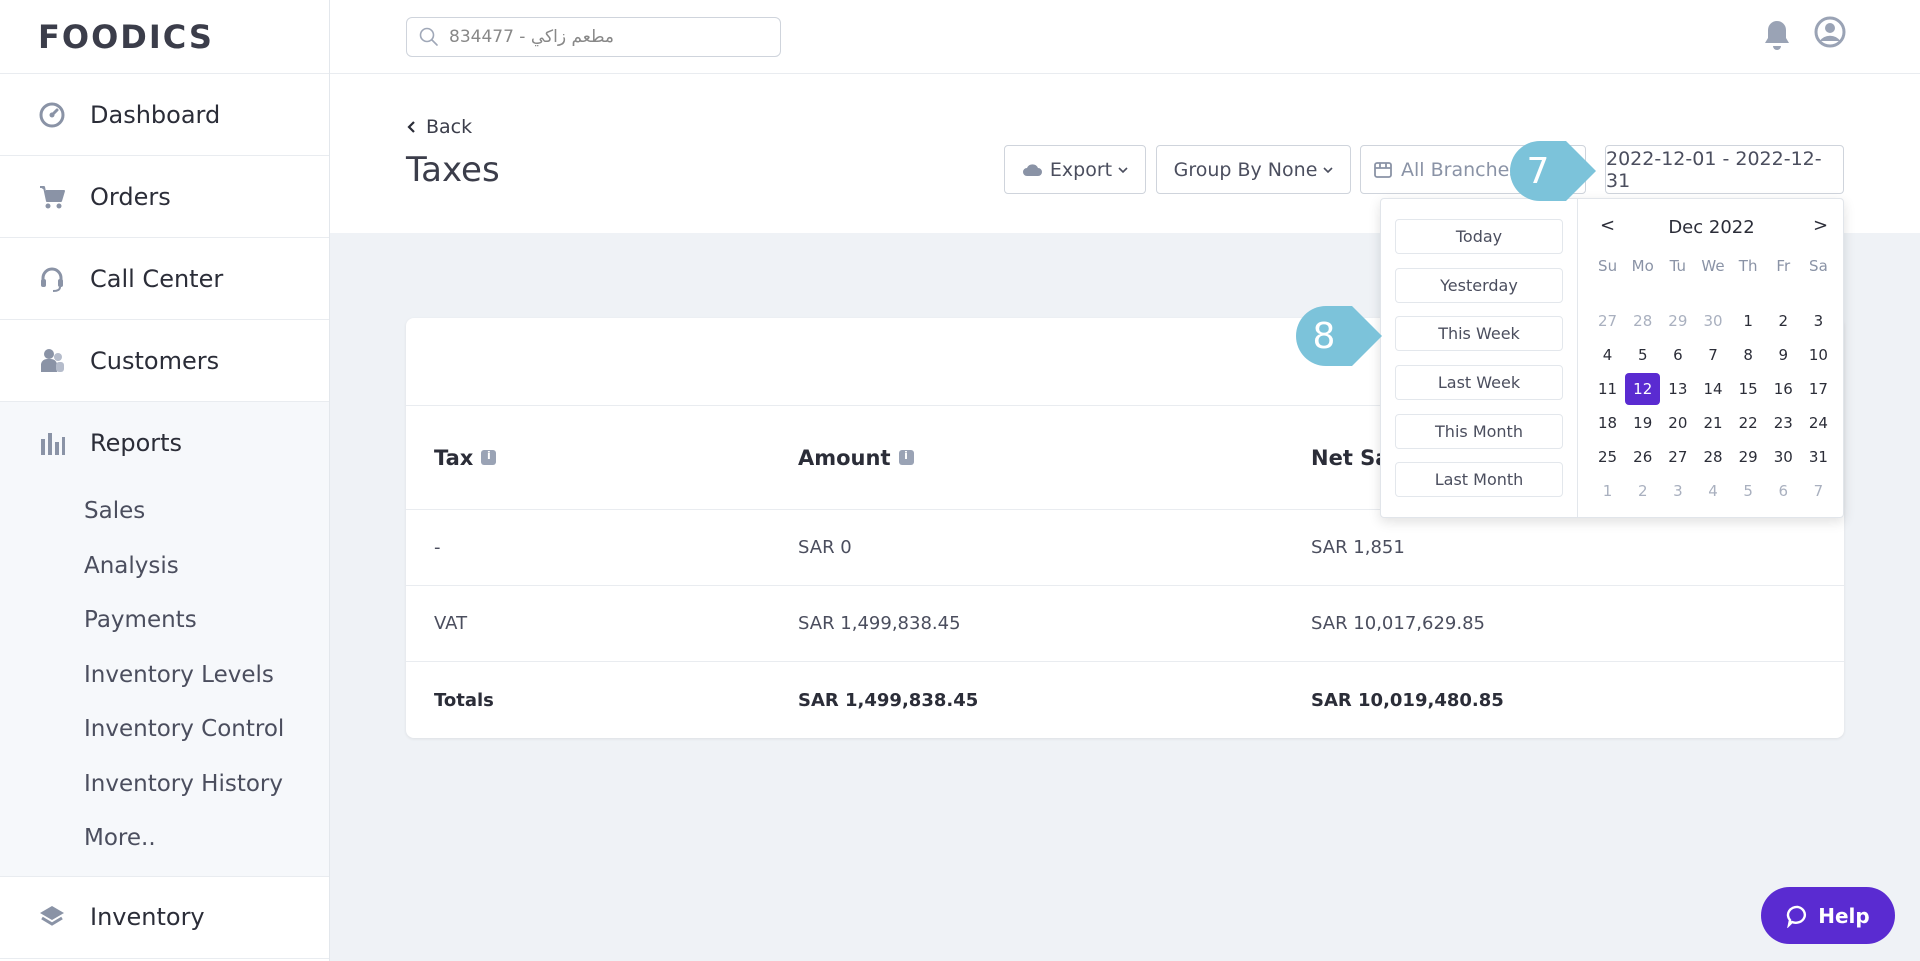  What do you see at coordinates (1818, 389) in the screenshot?
I see `calendar-day: 17` at bounding box center [1818, 389].